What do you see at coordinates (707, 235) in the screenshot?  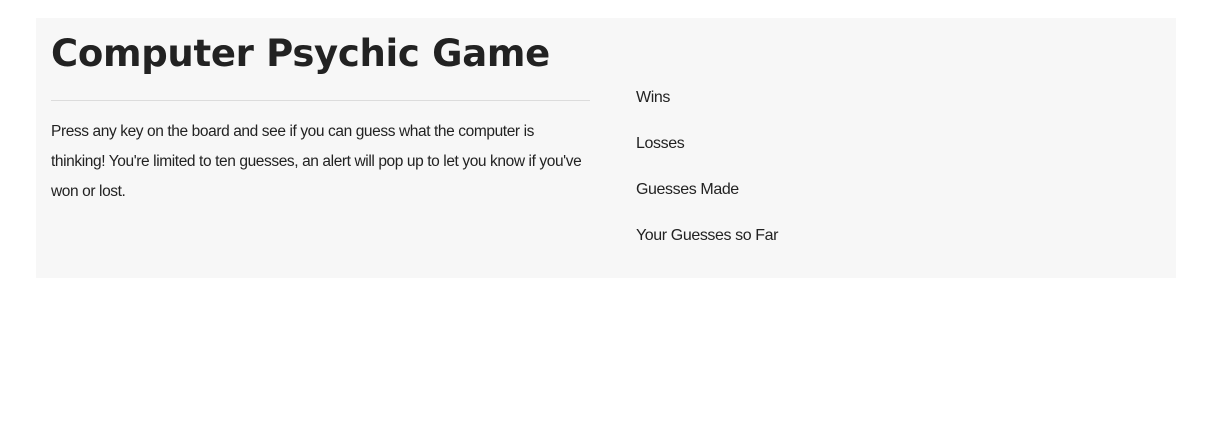 I see `guesses-so-far-label: Your Guesses so Far` at bounding box center [707, 235].